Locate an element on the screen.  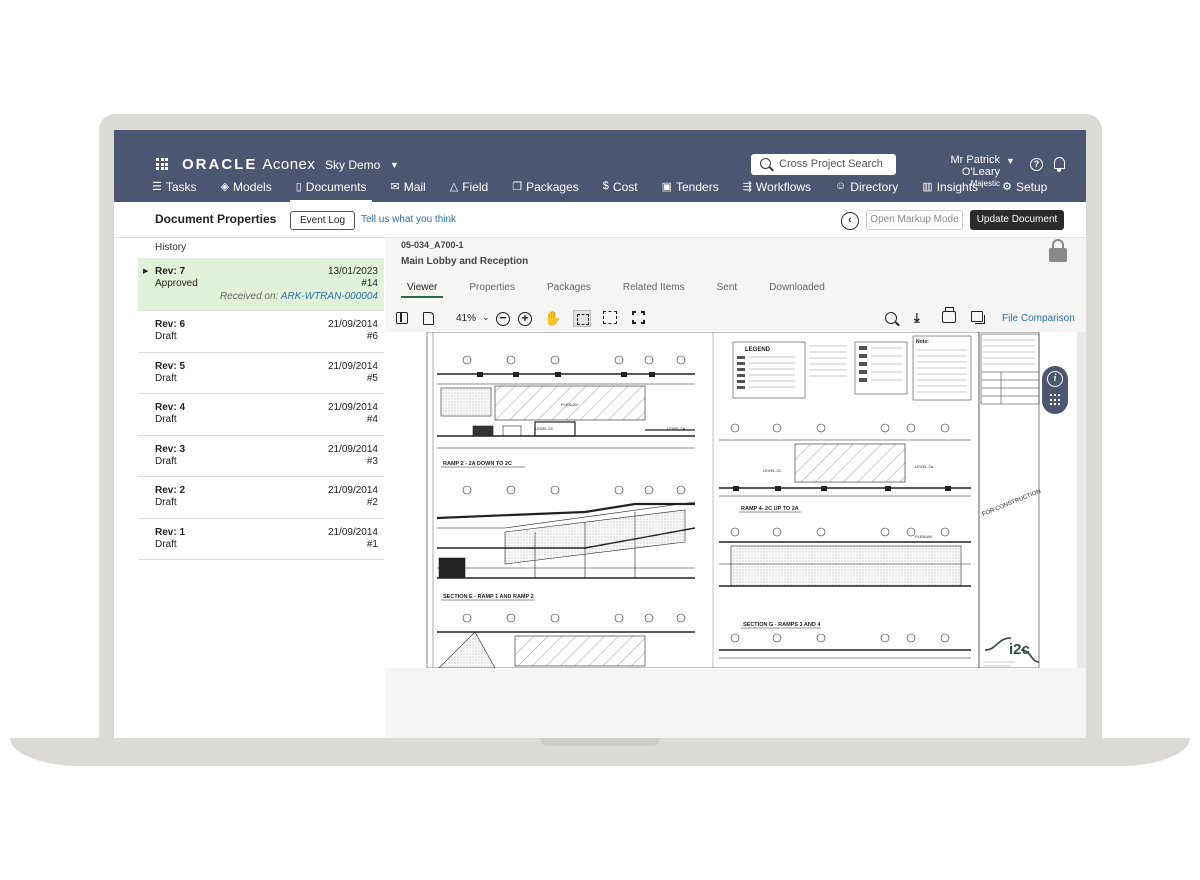
tab-packages: Packages is located at coordinates (569, 288).